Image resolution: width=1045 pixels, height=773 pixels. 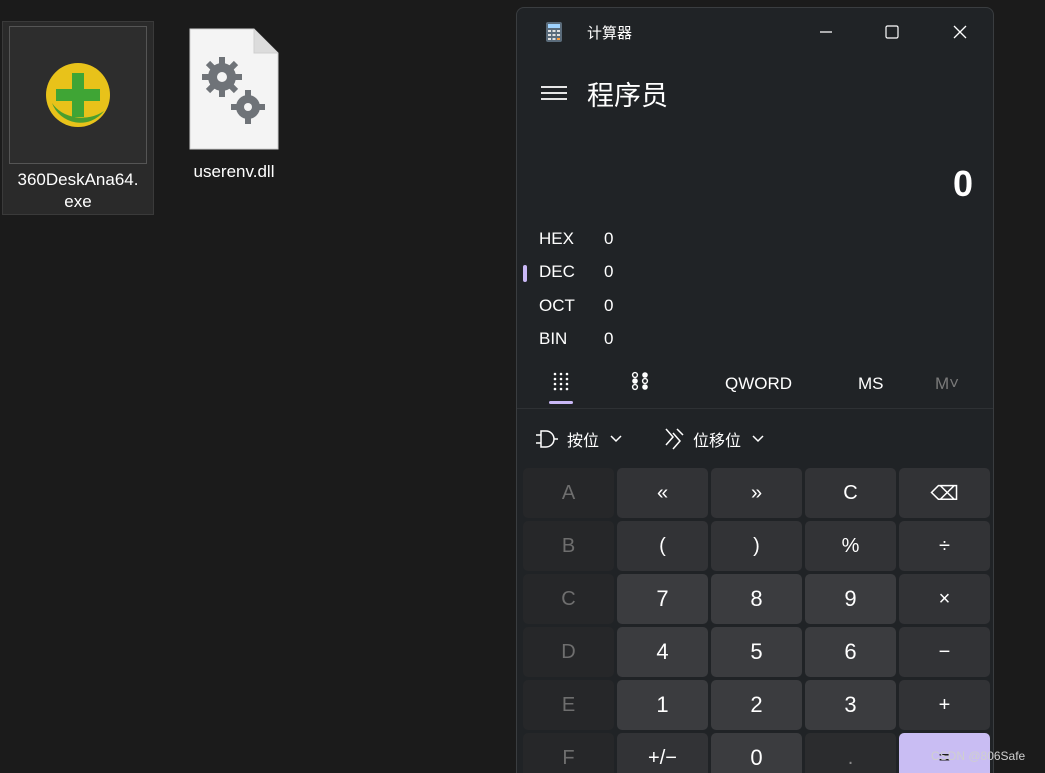 I want to click on desktop-icon-360deskana64: 360DeskAna64. exe, so click(x=78, y=118).